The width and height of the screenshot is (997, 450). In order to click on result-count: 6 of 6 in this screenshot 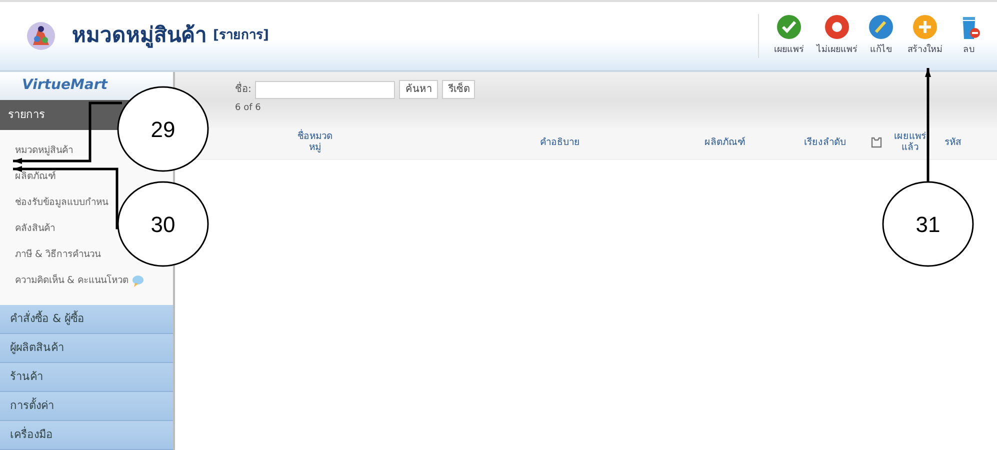, I will do `click(248, 108)`.